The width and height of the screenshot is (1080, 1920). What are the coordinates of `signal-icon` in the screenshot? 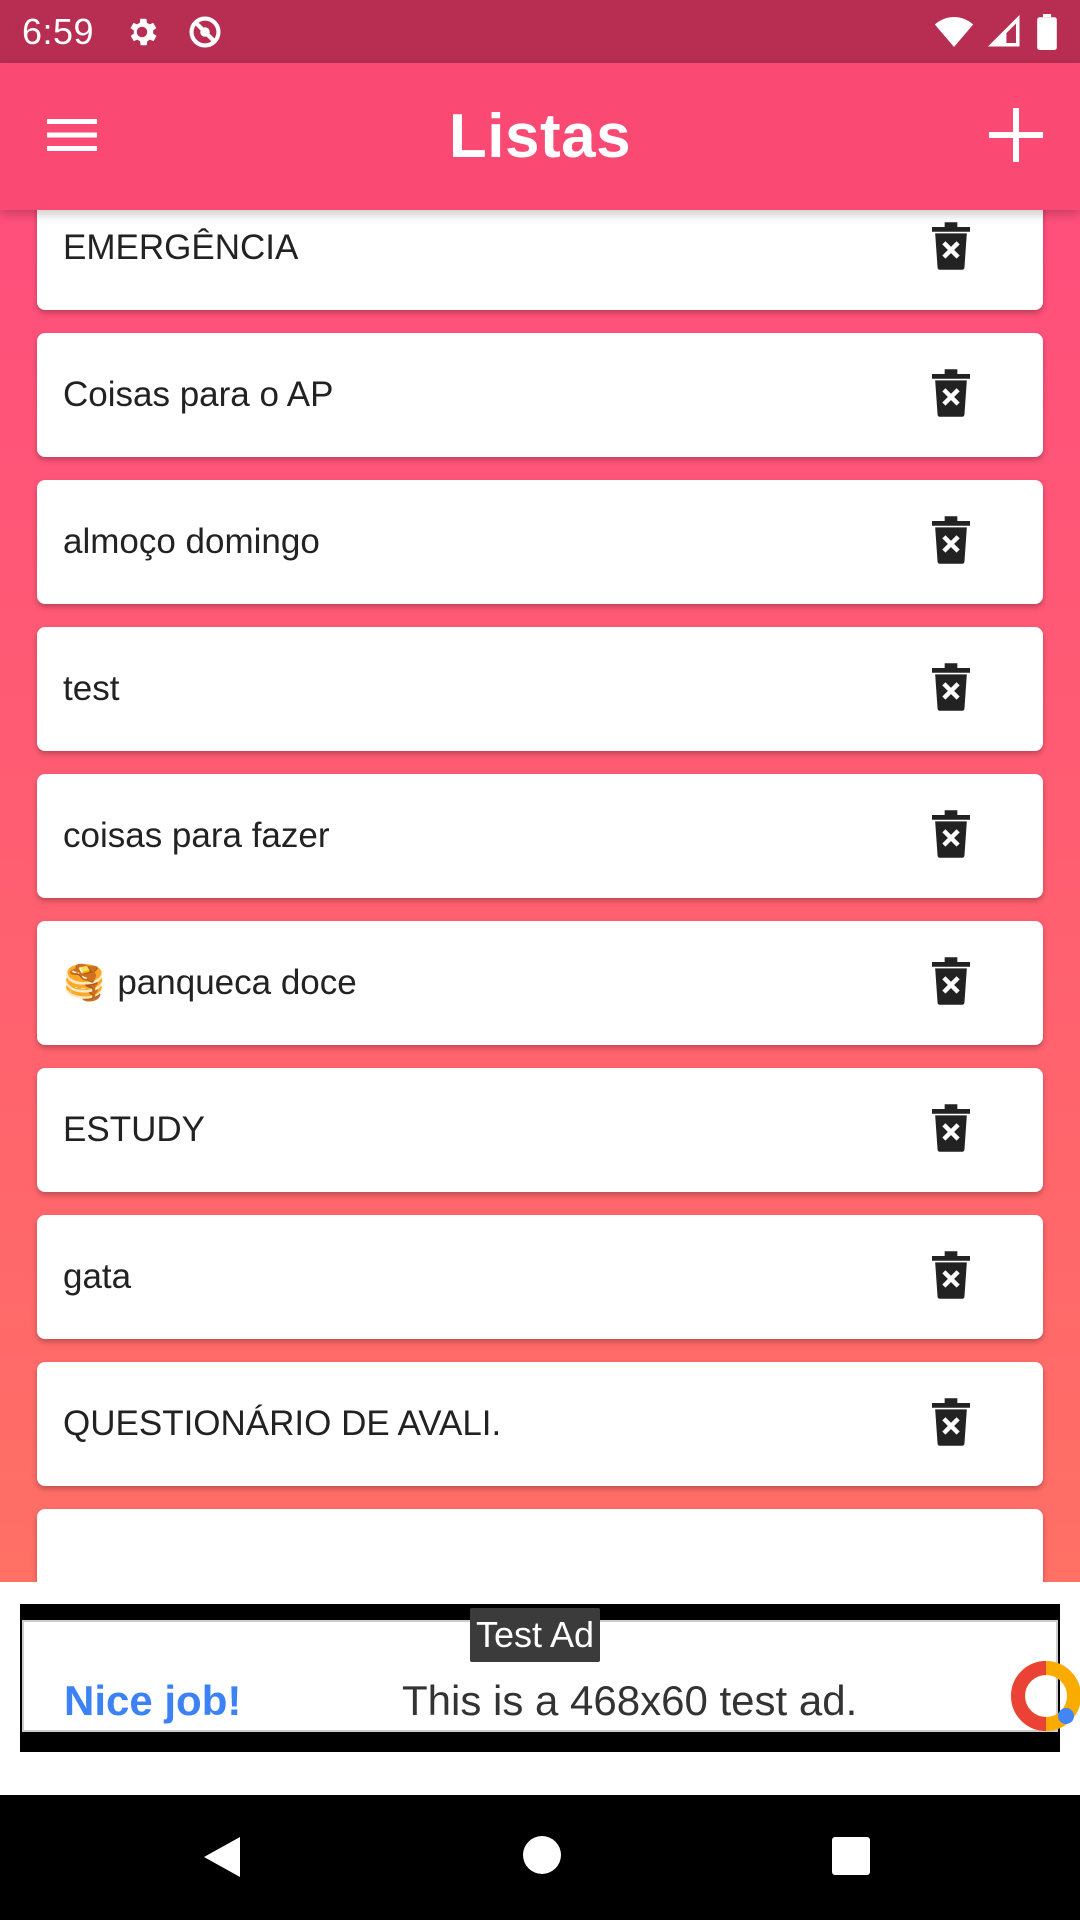 It's located at (1005, 31).